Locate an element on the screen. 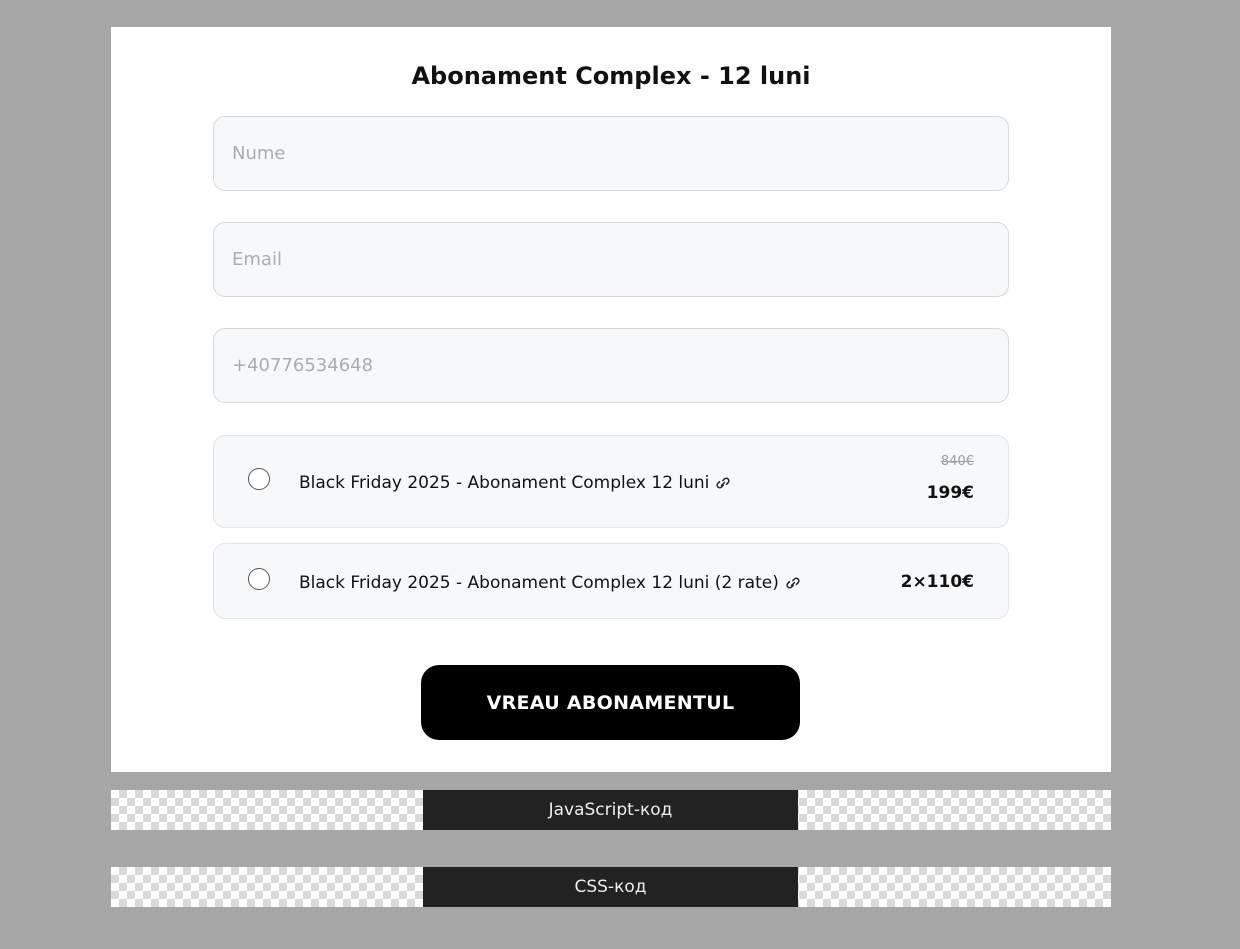 The width and height of the screenshot is (1240, 949). option-2-radio is located at coordinates (259, 579).